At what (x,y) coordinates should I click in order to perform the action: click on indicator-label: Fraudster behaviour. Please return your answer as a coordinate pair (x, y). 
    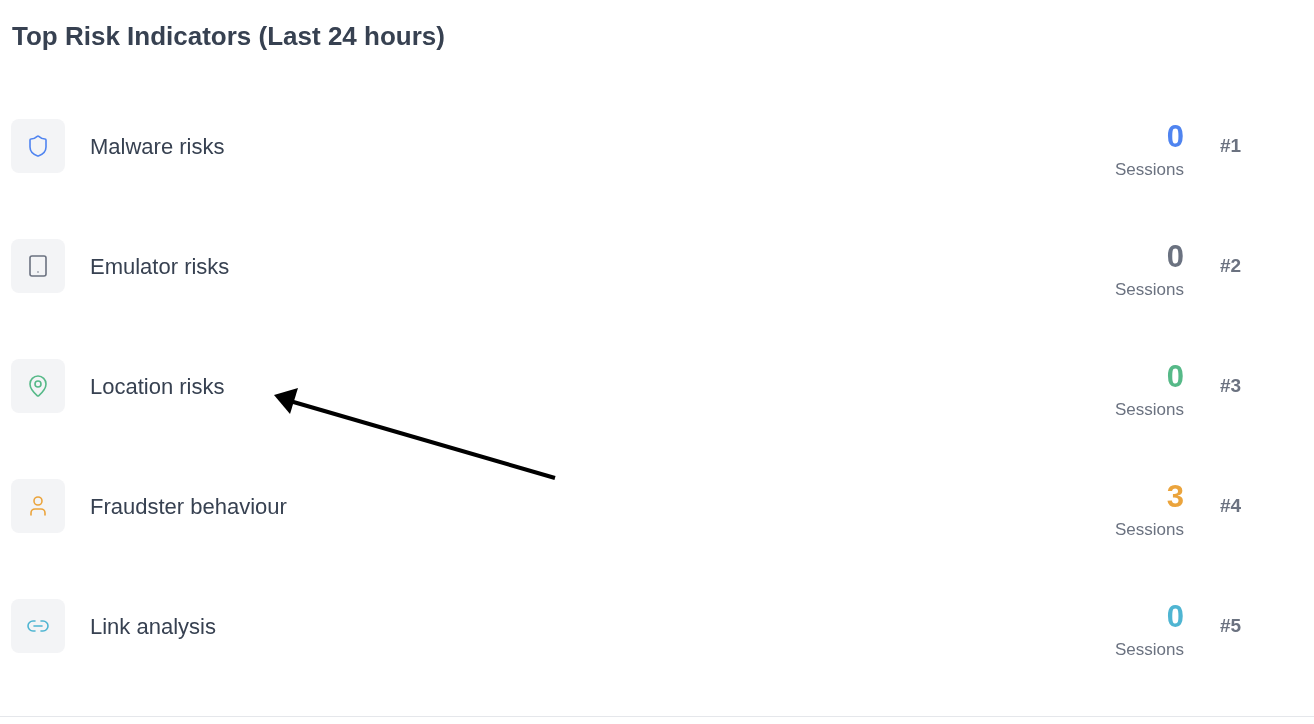
    Looking at the image, I should click on (188, 506).